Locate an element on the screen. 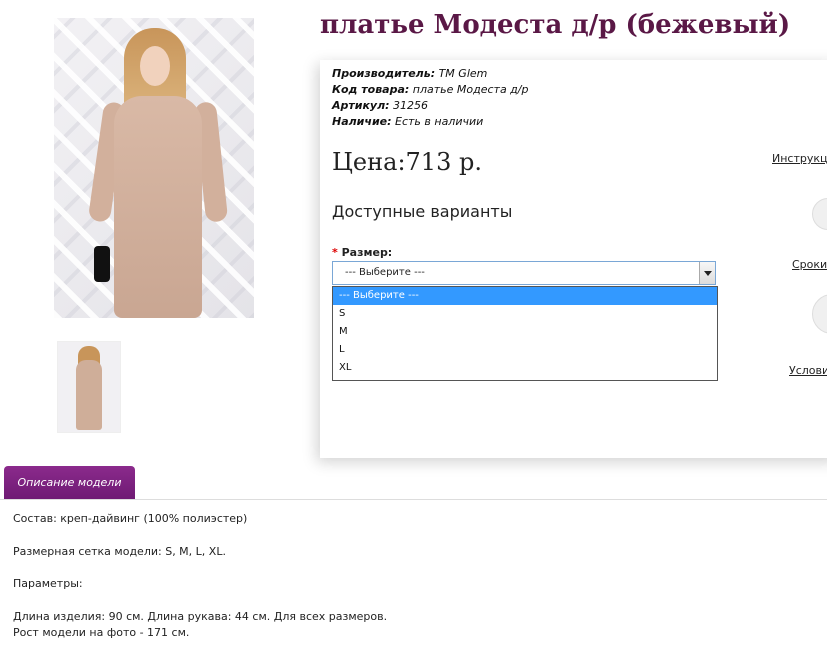  description-composition: Состав: креп-дайвинг (100% полиэстер) is located at coordinates (130, 518).